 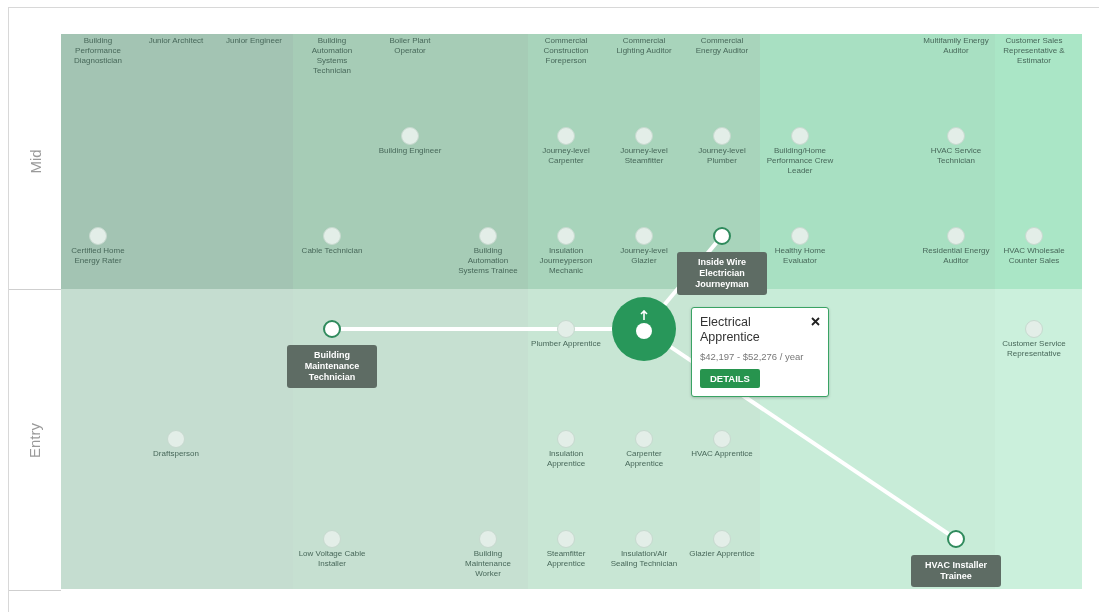 I want to click on career-label: Certified Home Energy Rater, so click(x=98, y=256).